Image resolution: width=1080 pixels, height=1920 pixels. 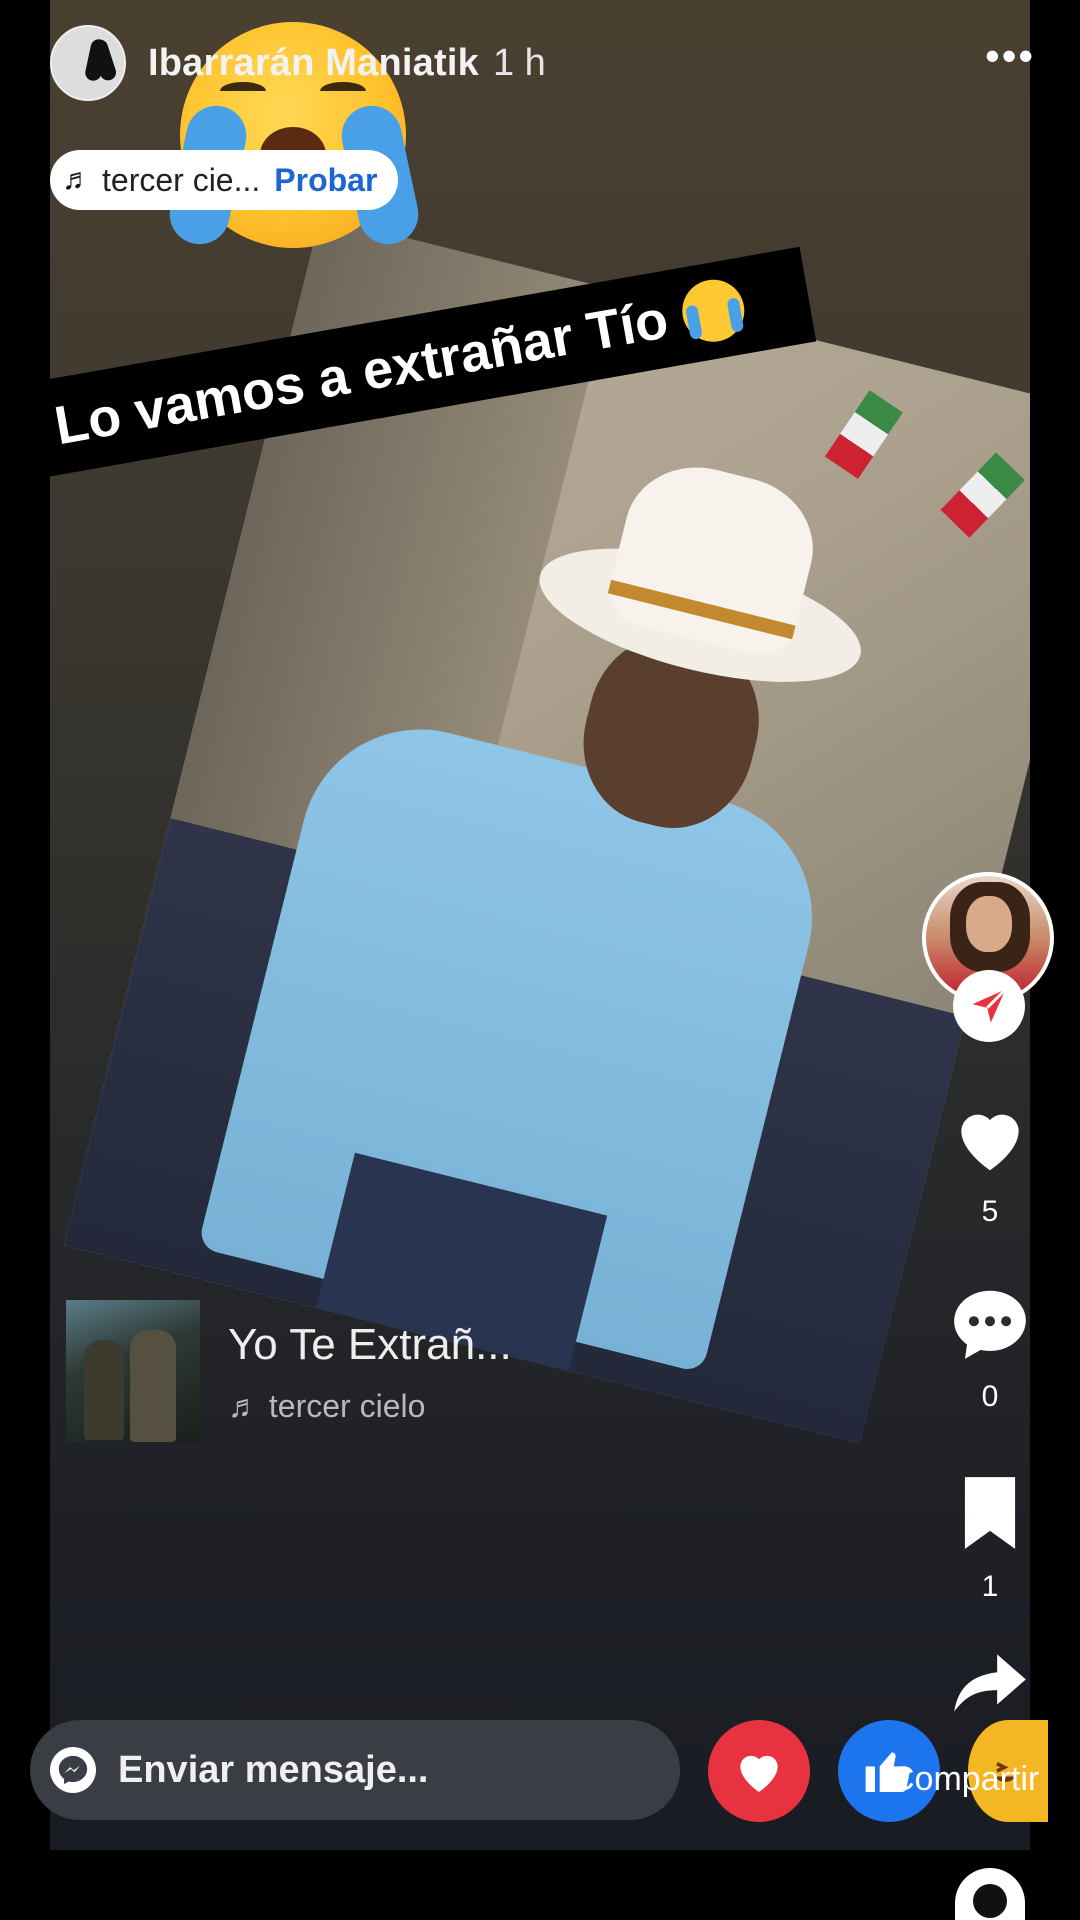 I want to click on comment-icon, so click(x=990, y=1324).